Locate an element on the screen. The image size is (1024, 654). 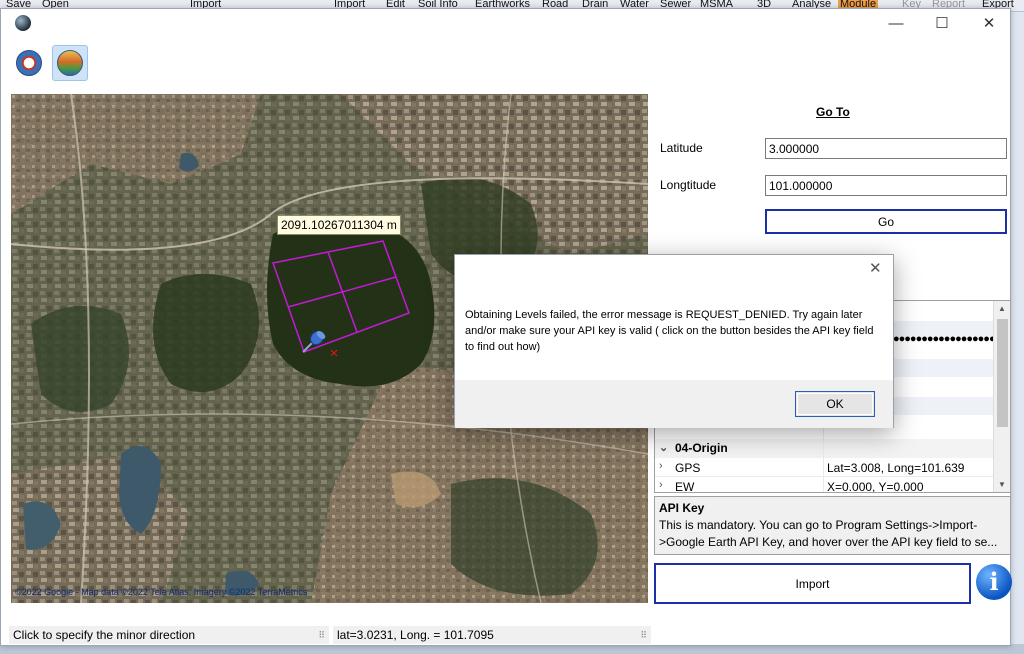
scroll-up-icon: ▲ is located at coordinates (1002, 308).